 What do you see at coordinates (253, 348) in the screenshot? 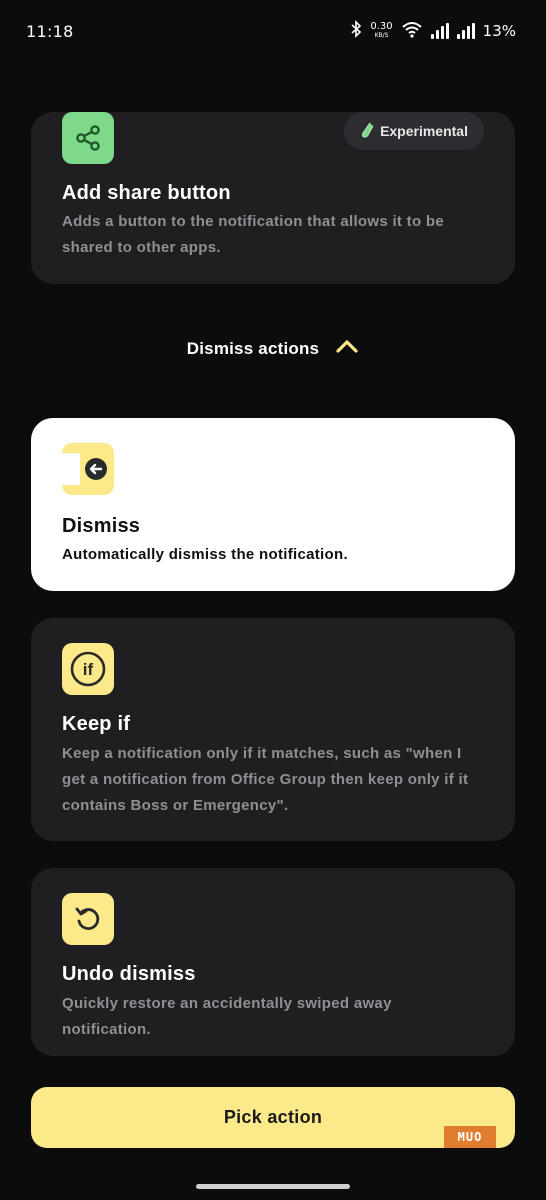
I see `section-title: Dismiss actions` at bounding box center [253, 348].